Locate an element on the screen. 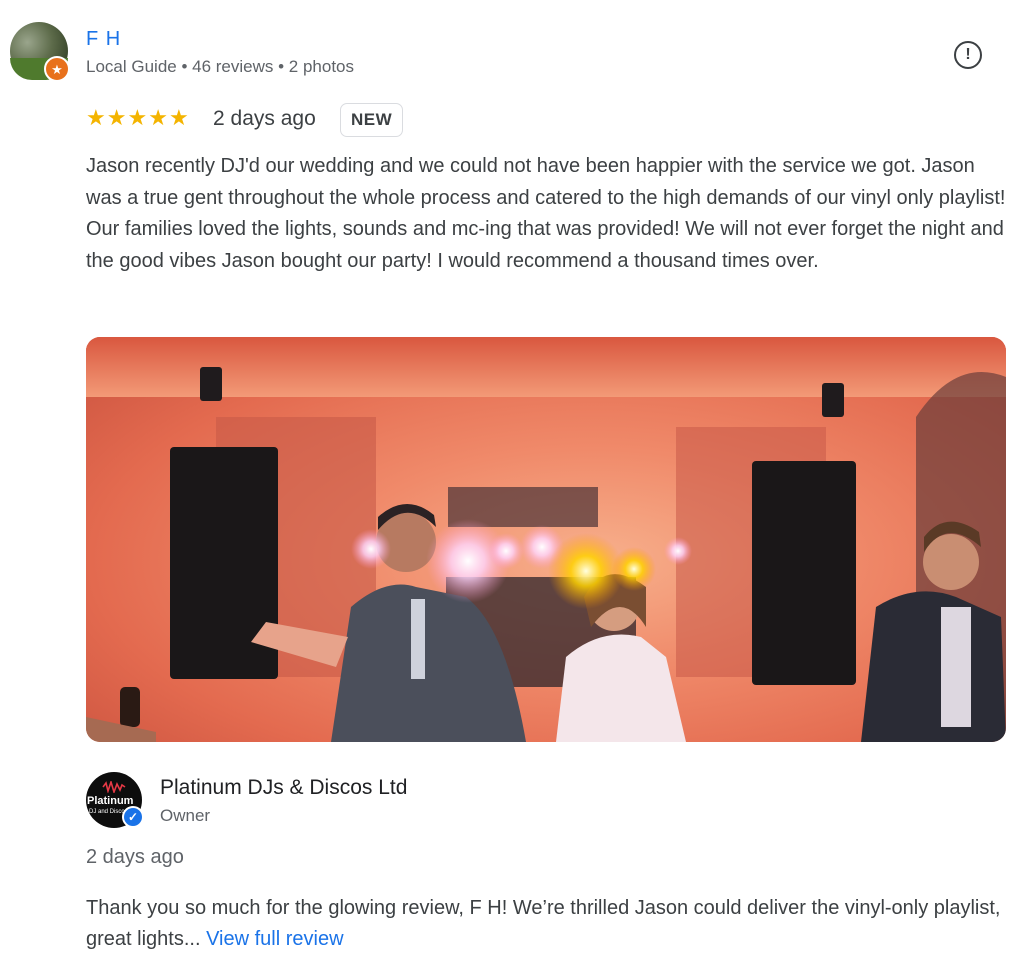 The height and width of the screenshot is (976, 1024). new-badge: NEW is located at coordinates (372, 120).